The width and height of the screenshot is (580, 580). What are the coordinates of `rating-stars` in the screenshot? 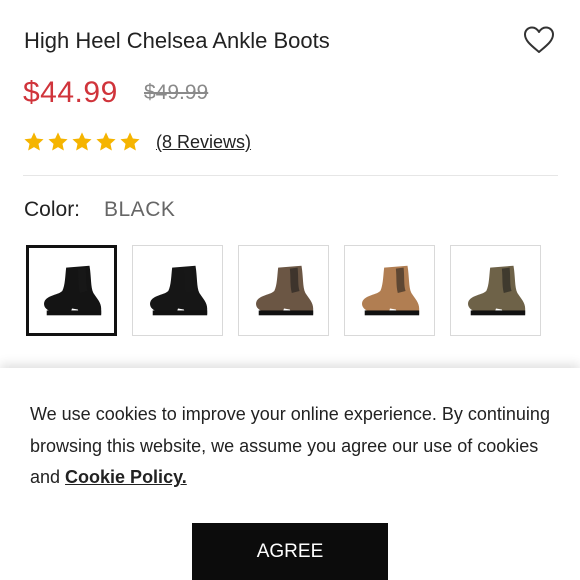 It's located at (82, 142).